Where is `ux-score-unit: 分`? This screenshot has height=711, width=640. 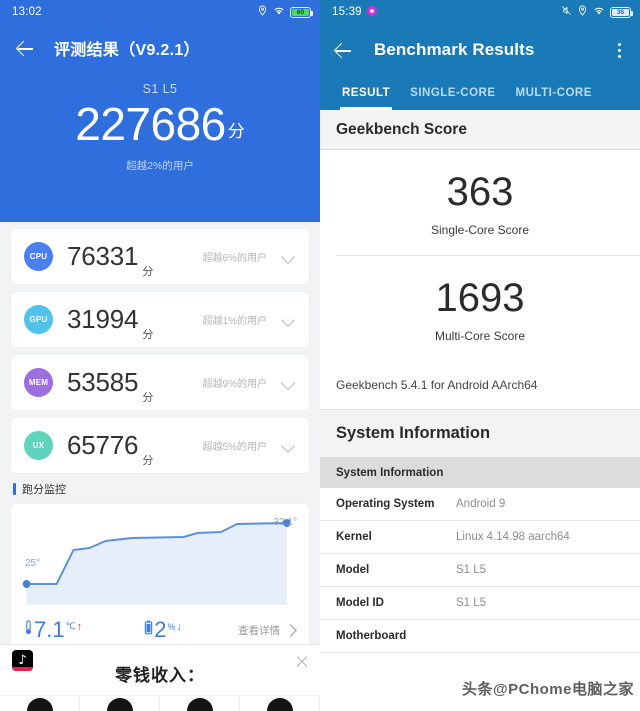 ux-score-unit: 分 is located at coordinates (148, 461).